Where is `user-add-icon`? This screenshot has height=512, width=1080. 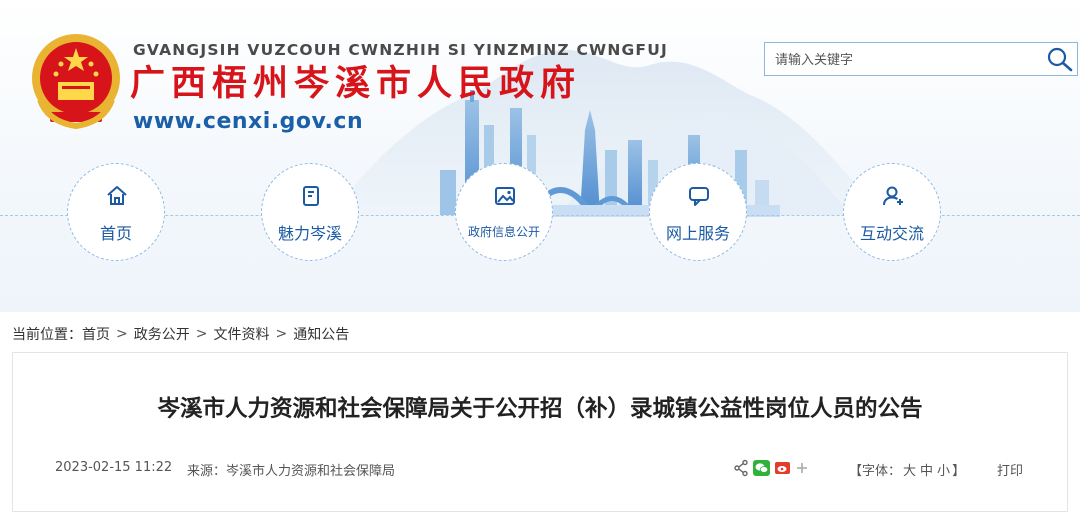
user-add-icon is located at coordinates (893, 196).